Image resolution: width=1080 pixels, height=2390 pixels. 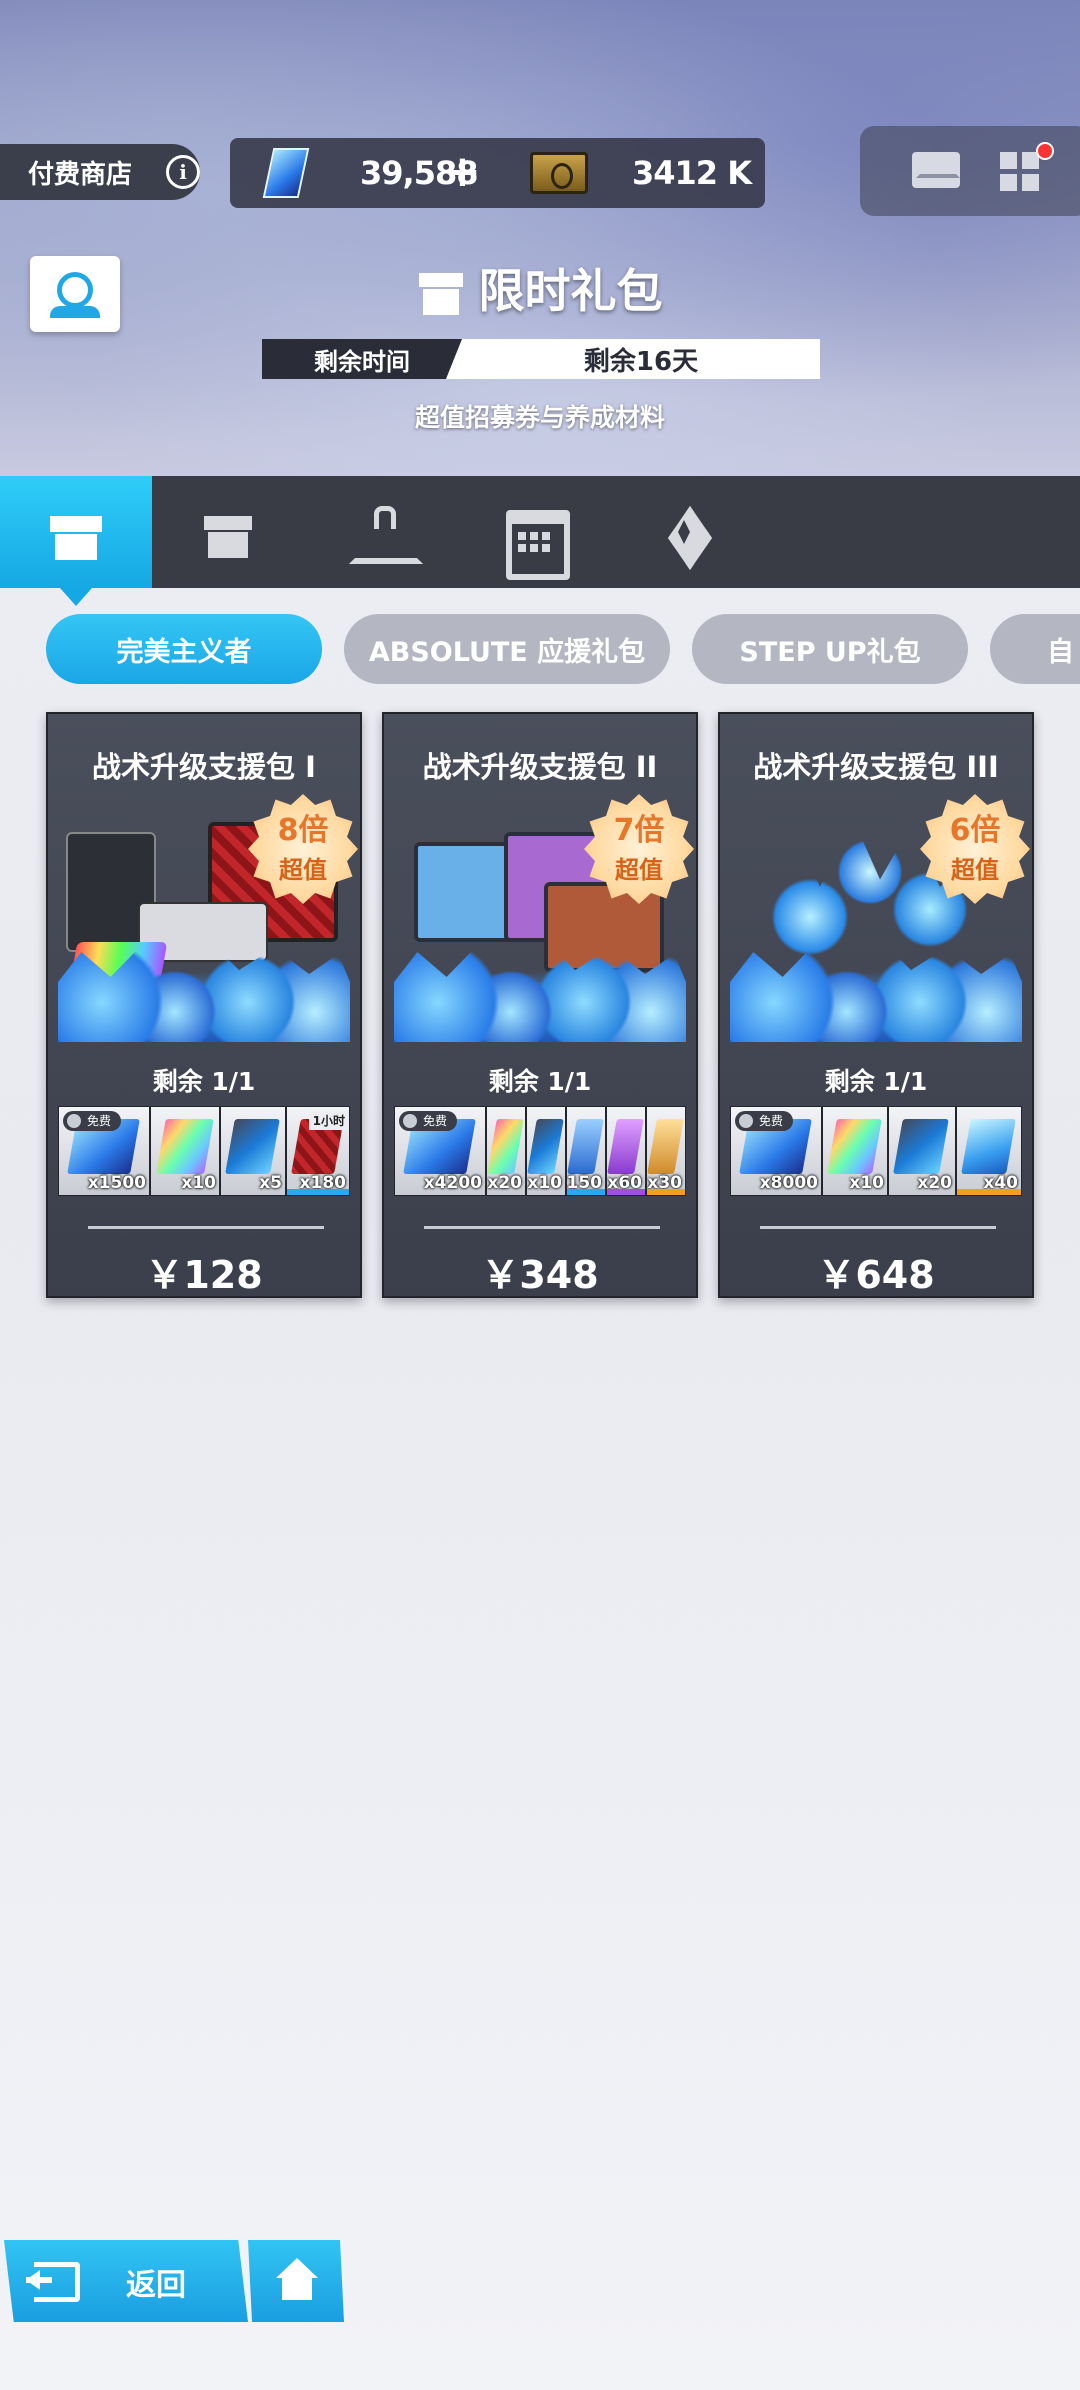 I want to click on item-booster: 1小时 x180, so click(x=318, y=1151).